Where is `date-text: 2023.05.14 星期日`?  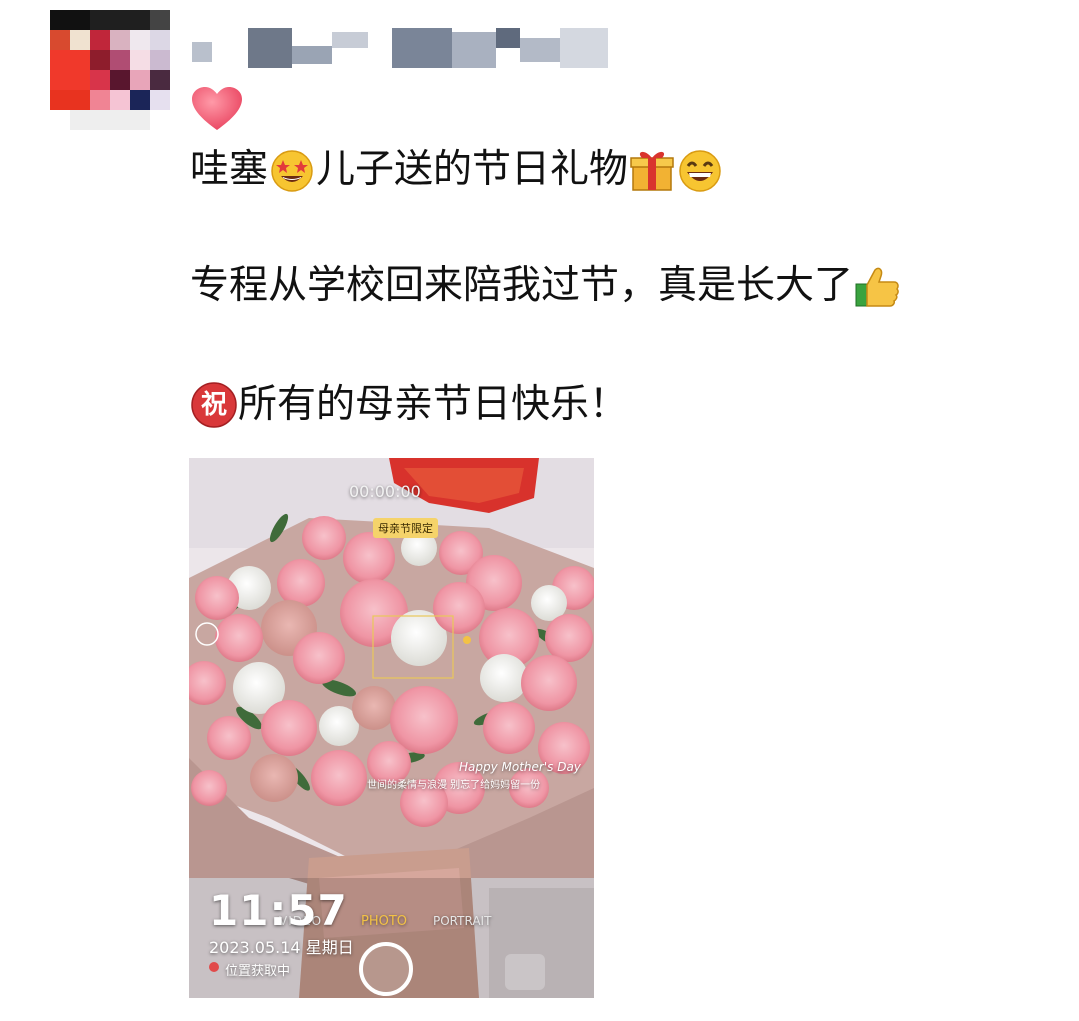
date-text: 2023.05.14 星期日 is located at coordinates (281, 947).